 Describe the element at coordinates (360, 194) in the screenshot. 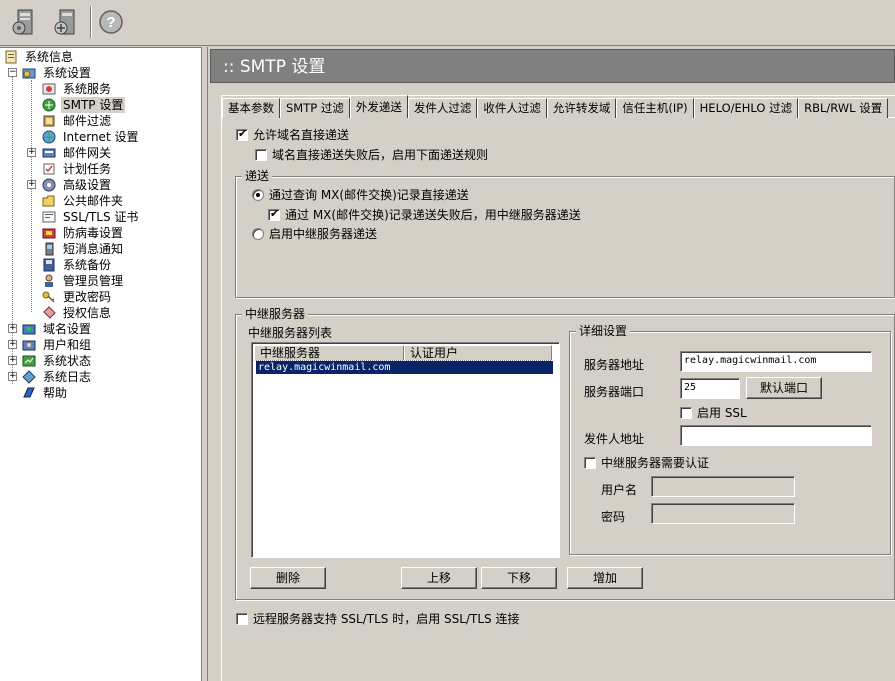

I see `mx-direct-option: 通过查询 MX(邮件交换)记录直接递送` at that location.